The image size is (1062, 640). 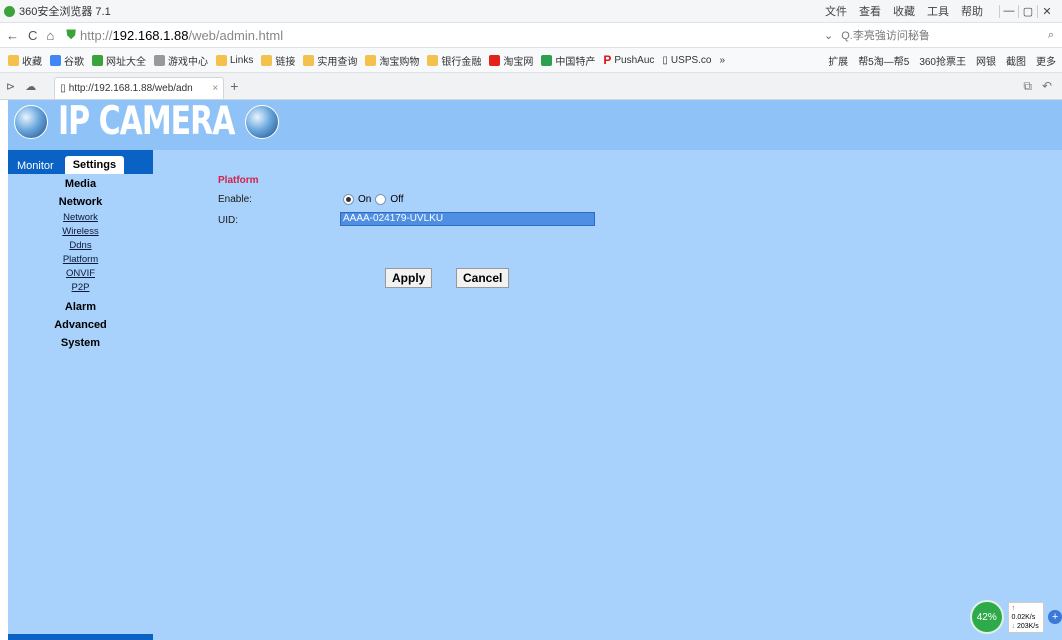 I want to click on tab-settings: Settings, so click(x=94, y=165).